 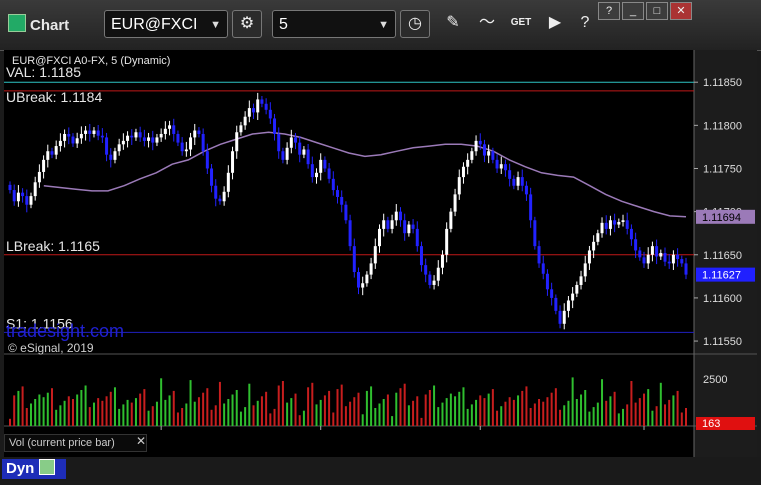 What do you see at coordinates (722, 169) in the screenshot?
I see `y-tick-label: 1.11750` at bounding box center [722, 169].